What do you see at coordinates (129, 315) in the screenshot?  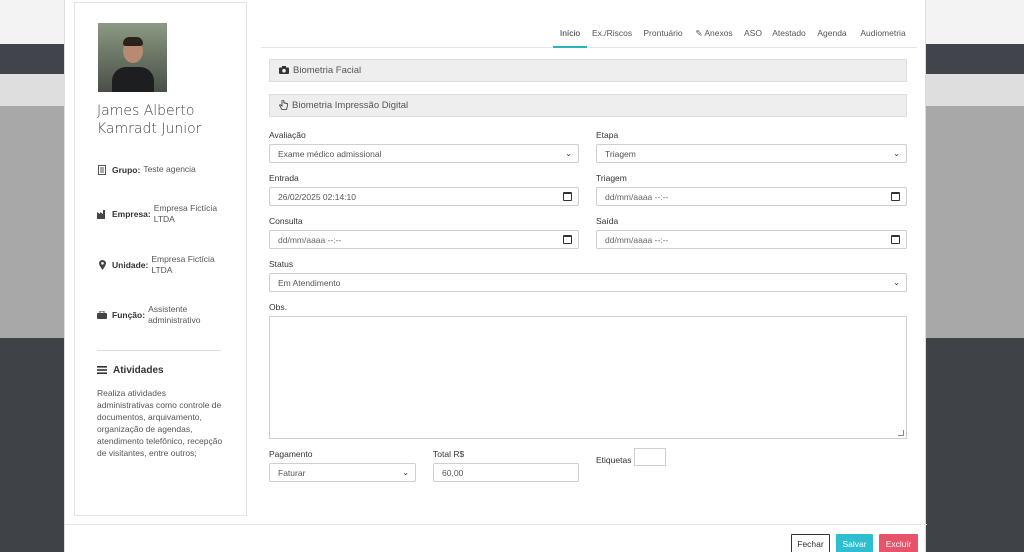 I see `funcao-label: Função:` at bounding box center [129, 315].